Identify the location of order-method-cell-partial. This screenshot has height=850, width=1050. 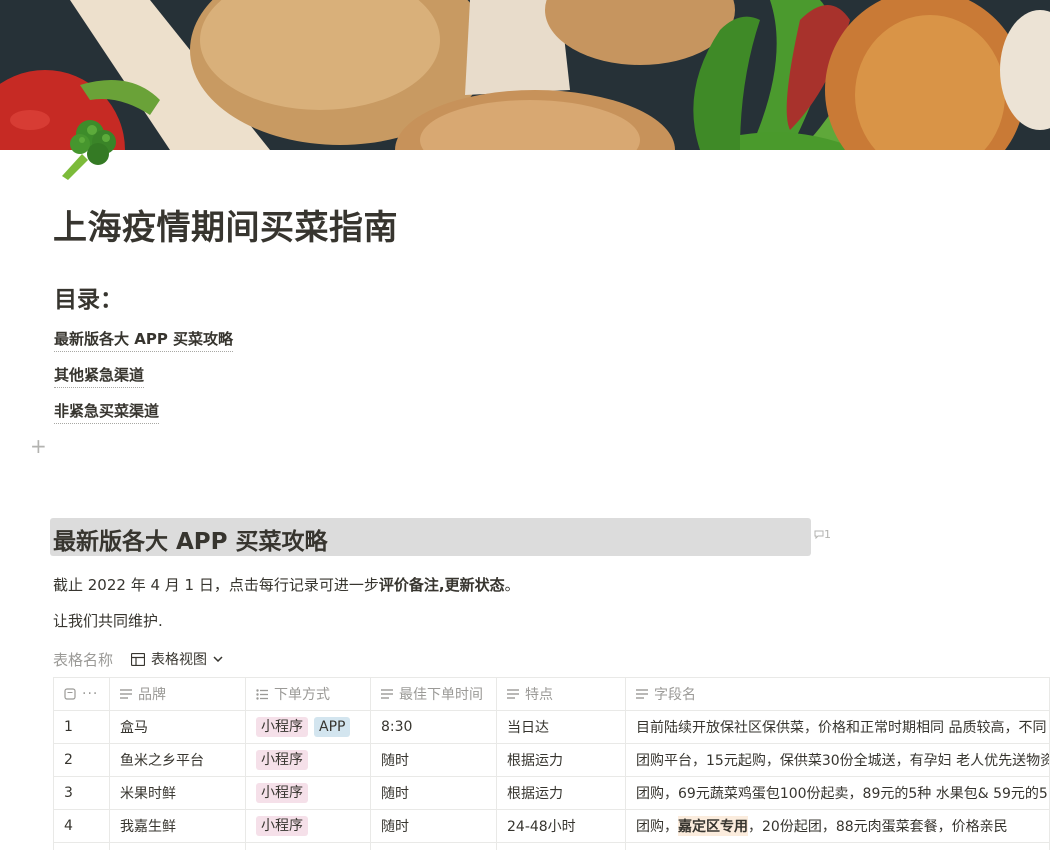
(308, 846).